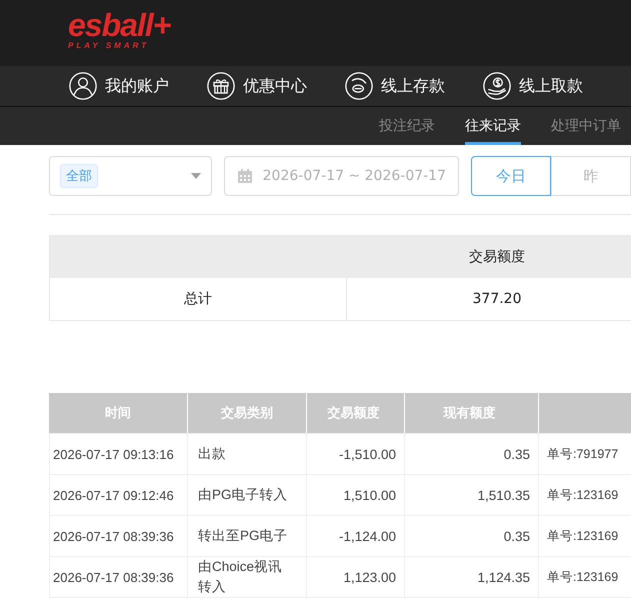  What do you see at coordinates (355, 495) in the screenshot?
I see `table-cell: 1,510.00` at bounding box center [355, 495].